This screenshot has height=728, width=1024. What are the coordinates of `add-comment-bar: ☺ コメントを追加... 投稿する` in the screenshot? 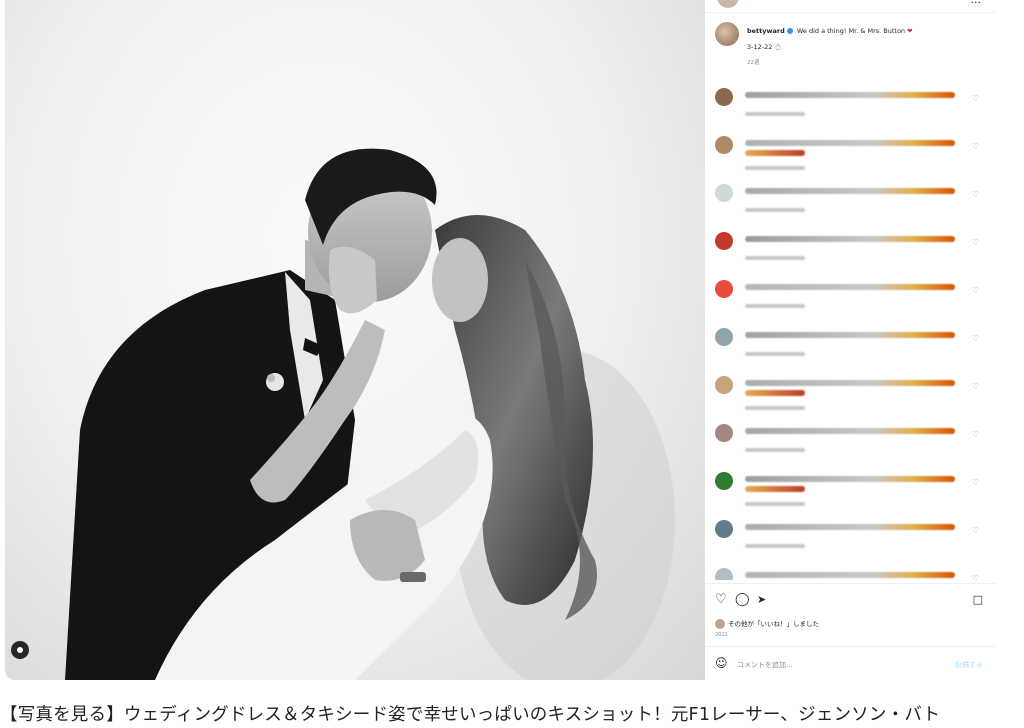 It's located at (850, 663).